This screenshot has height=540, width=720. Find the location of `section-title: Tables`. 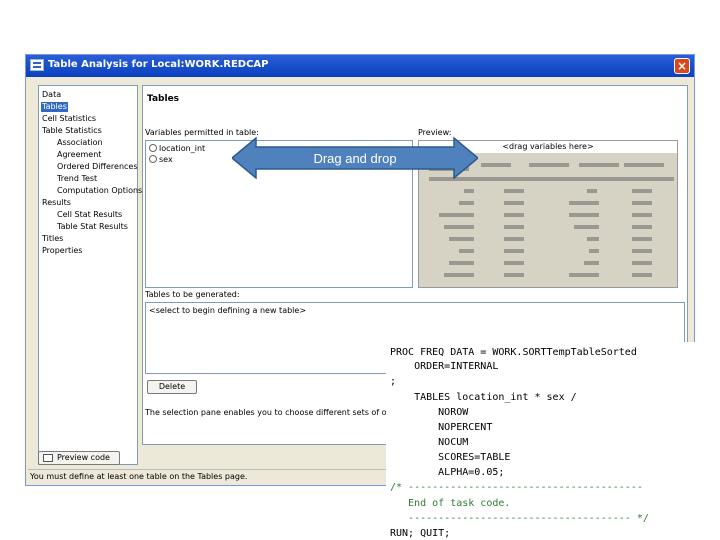

section-title: Tables is located at coordinates (163, 99).